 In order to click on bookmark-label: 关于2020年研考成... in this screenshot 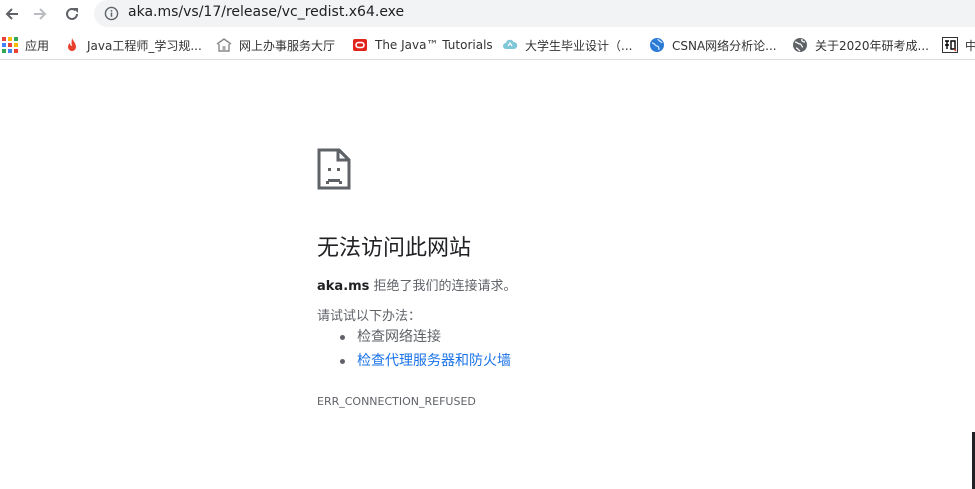, I will do `click(872, 45)`.